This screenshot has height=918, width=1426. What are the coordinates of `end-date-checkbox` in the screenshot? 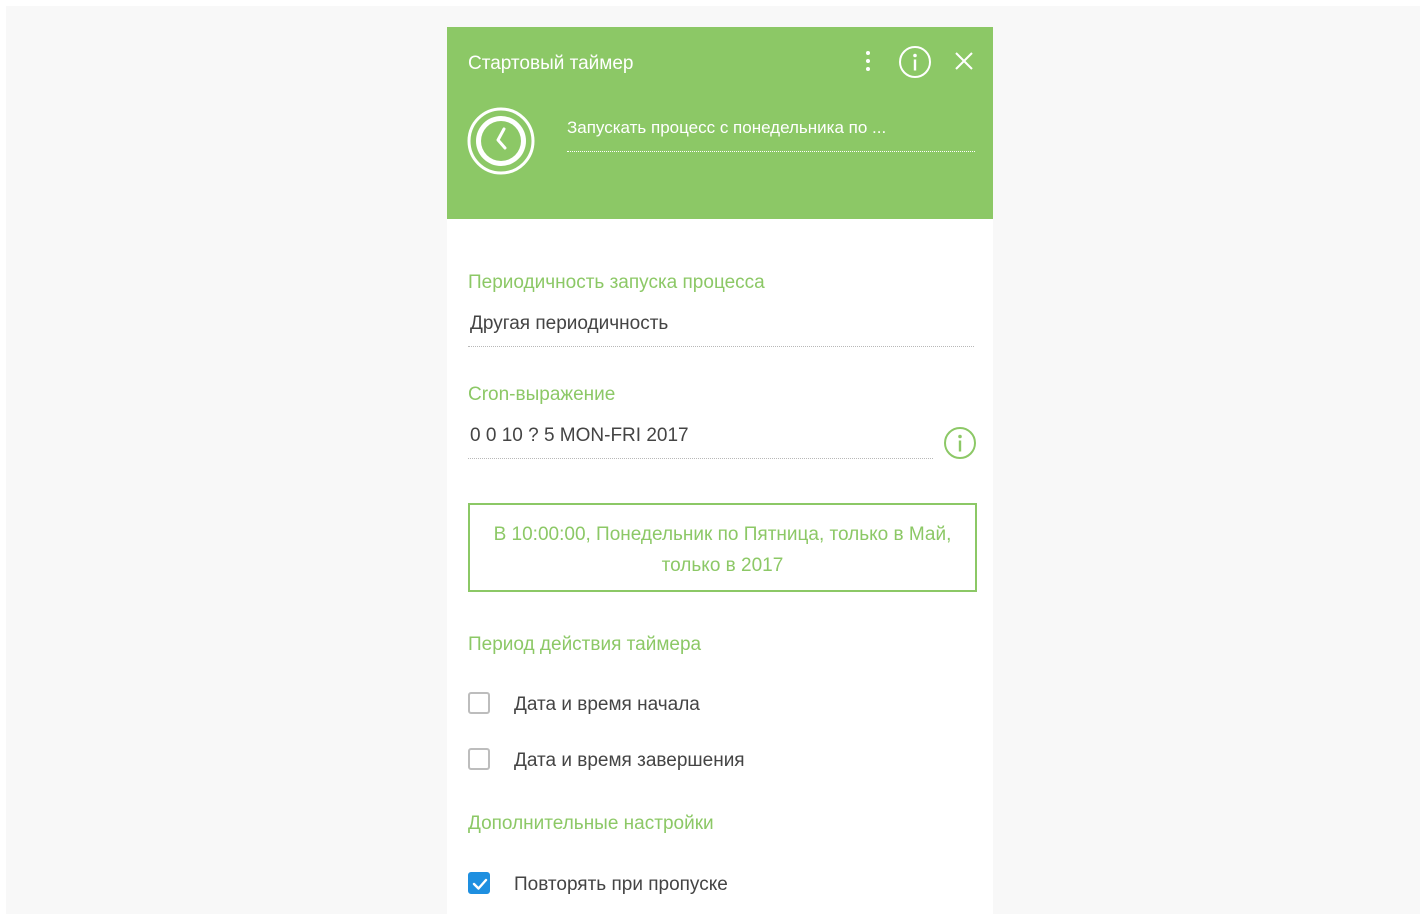 It's located at (479, 759).